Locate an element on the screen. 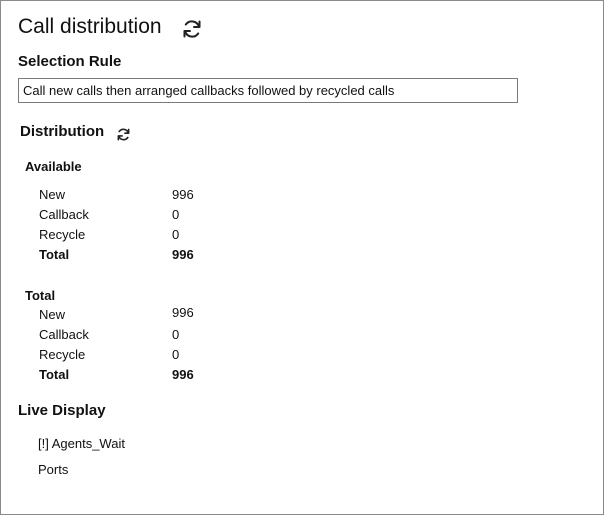 This screenshot has width=604, height=515. available-heading: Available is located at coordinates (53, 166).